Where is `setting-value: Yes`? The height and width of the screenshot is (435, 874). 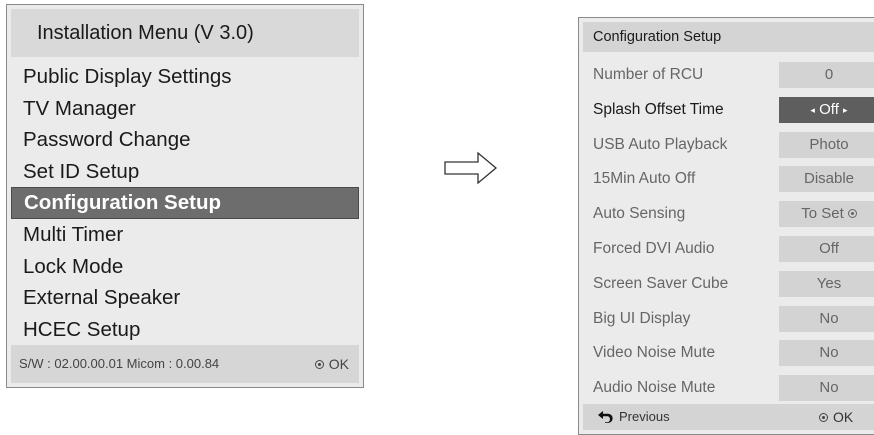
setting-value: Yes is located at coordinates (826, 283).